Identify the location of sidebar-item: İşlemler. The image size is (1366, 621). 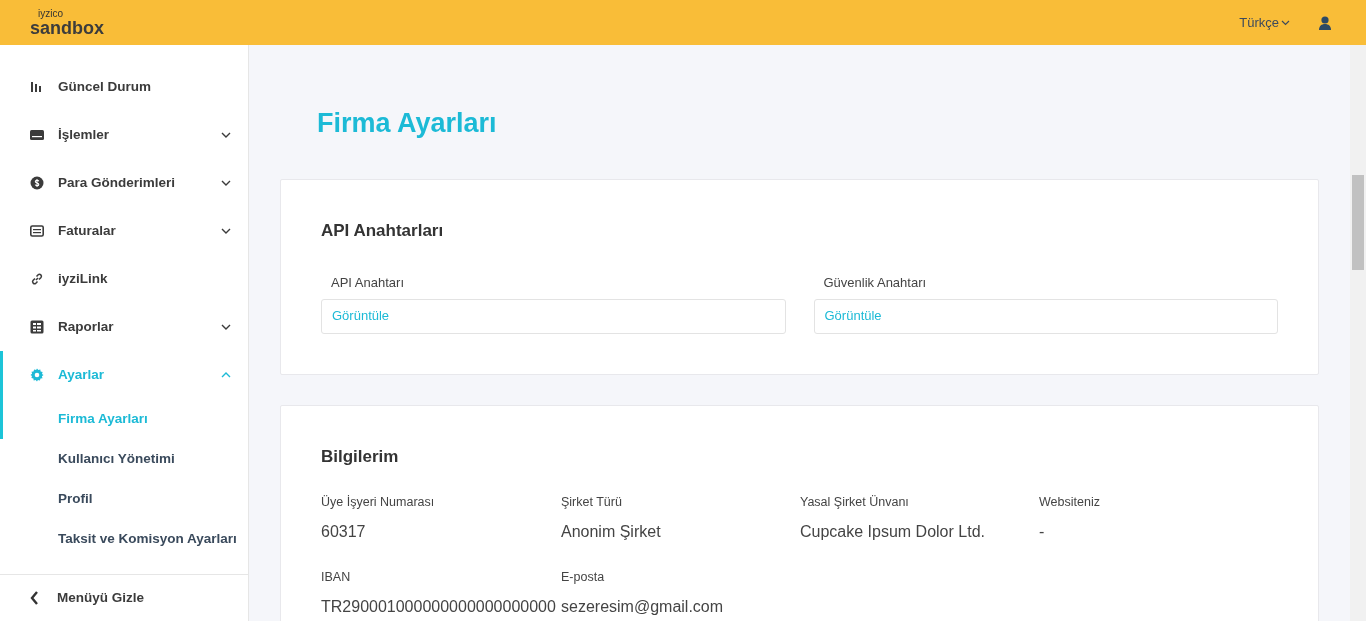
(124, 135).